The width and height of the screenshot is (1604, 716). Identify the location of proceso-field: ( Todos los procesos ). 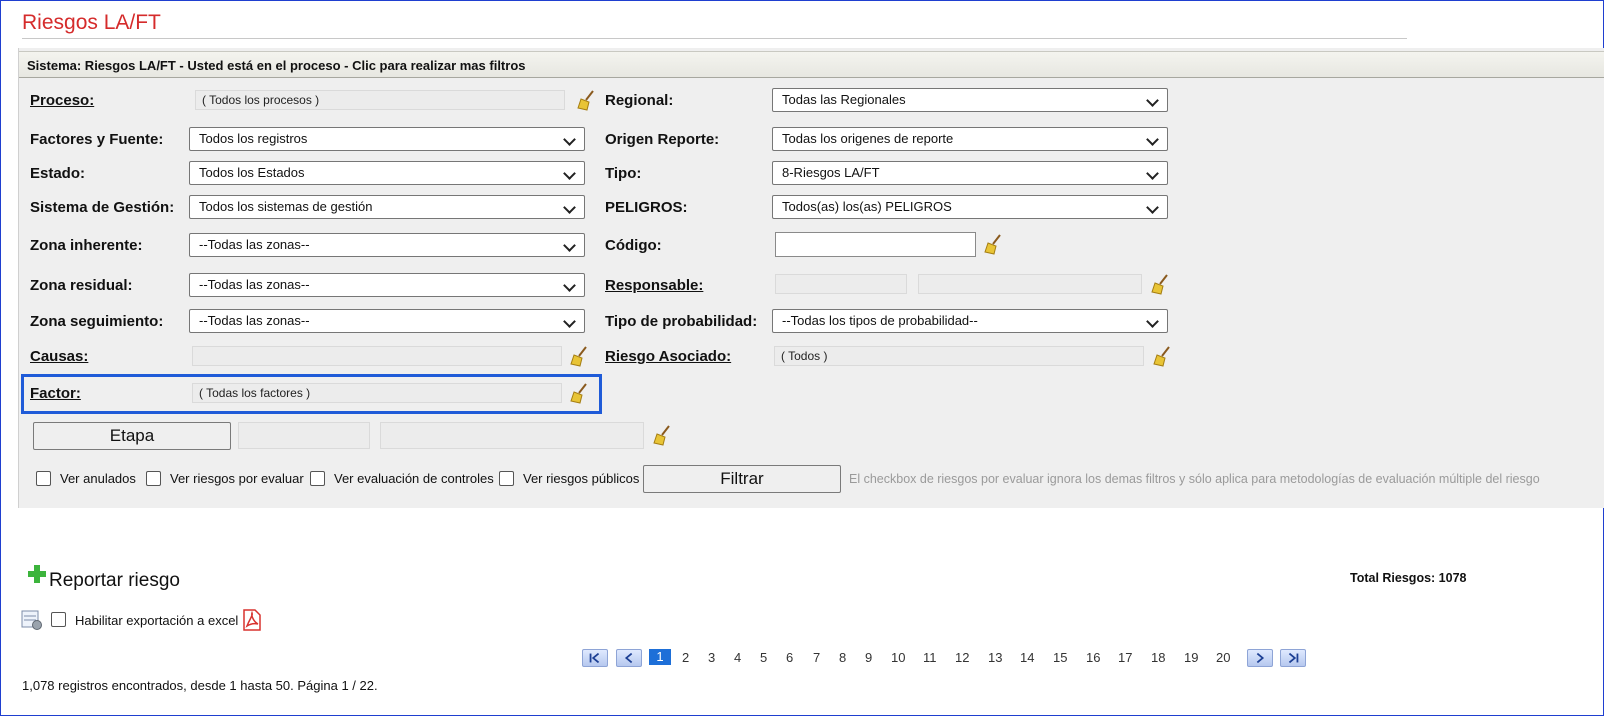
(380, 100).